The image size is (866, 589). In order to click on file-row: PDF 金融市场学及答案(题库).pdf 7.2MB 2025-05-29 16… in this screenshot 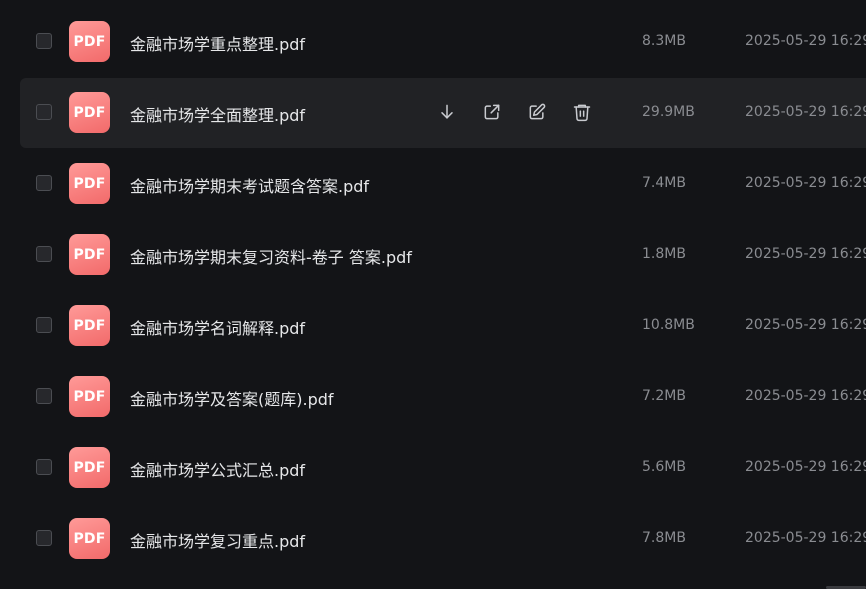, I will do `click(443, 397)`.